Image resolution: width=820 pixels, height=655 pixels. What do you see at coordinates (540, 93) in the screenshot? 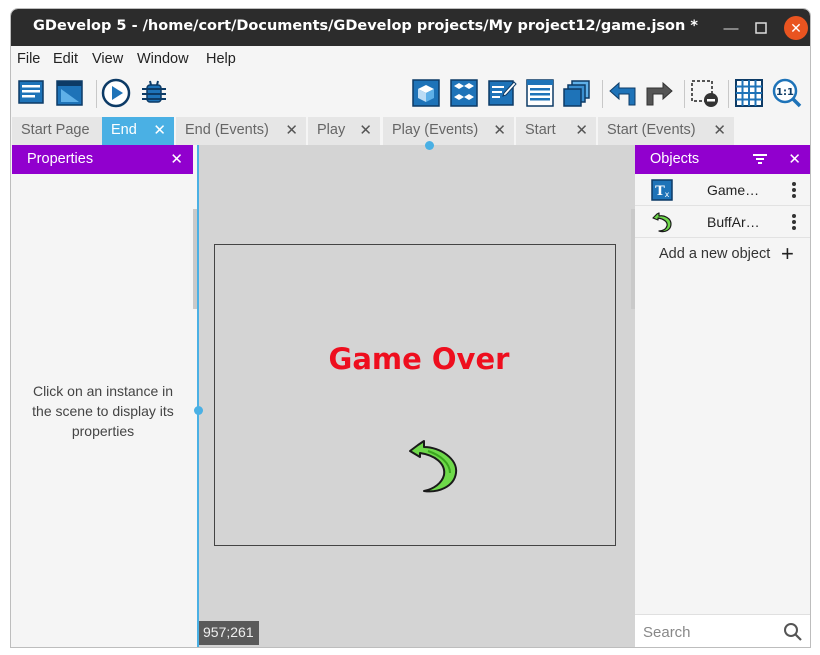
I see `instances-list-icon` at bounding box center [540, 93].